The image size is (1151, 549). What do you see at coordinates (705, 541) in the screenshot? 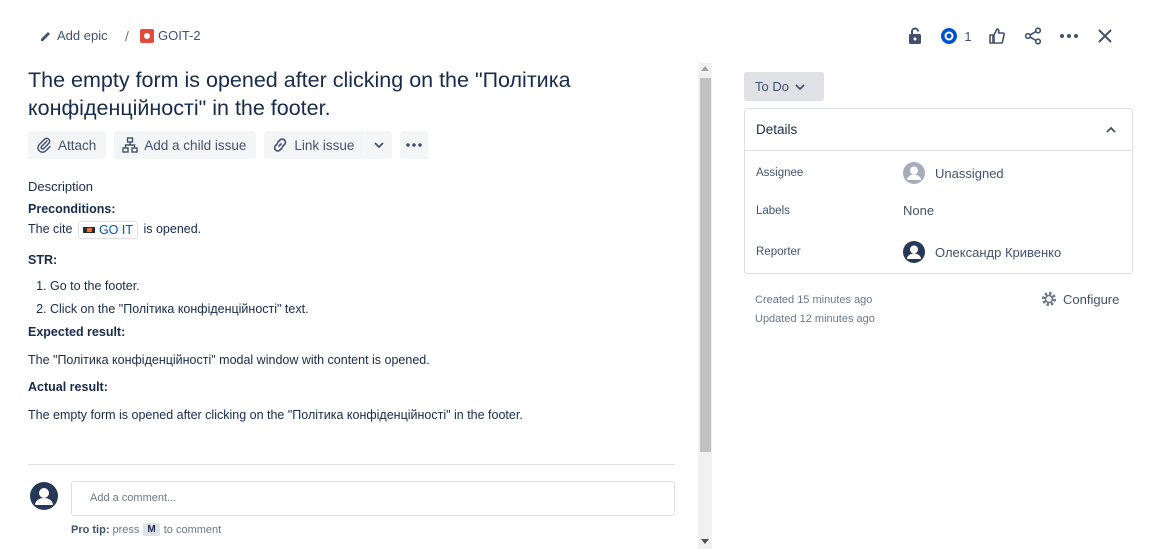
I see `scroll-down-arrow-icon` at bounding box center [705, 541].